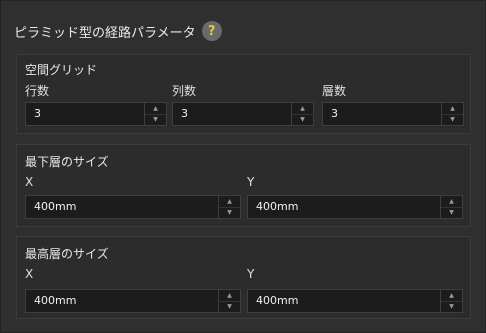 This screenshot has height=333, width=486. I want to click on help-icon: ?, so click(211, 31).